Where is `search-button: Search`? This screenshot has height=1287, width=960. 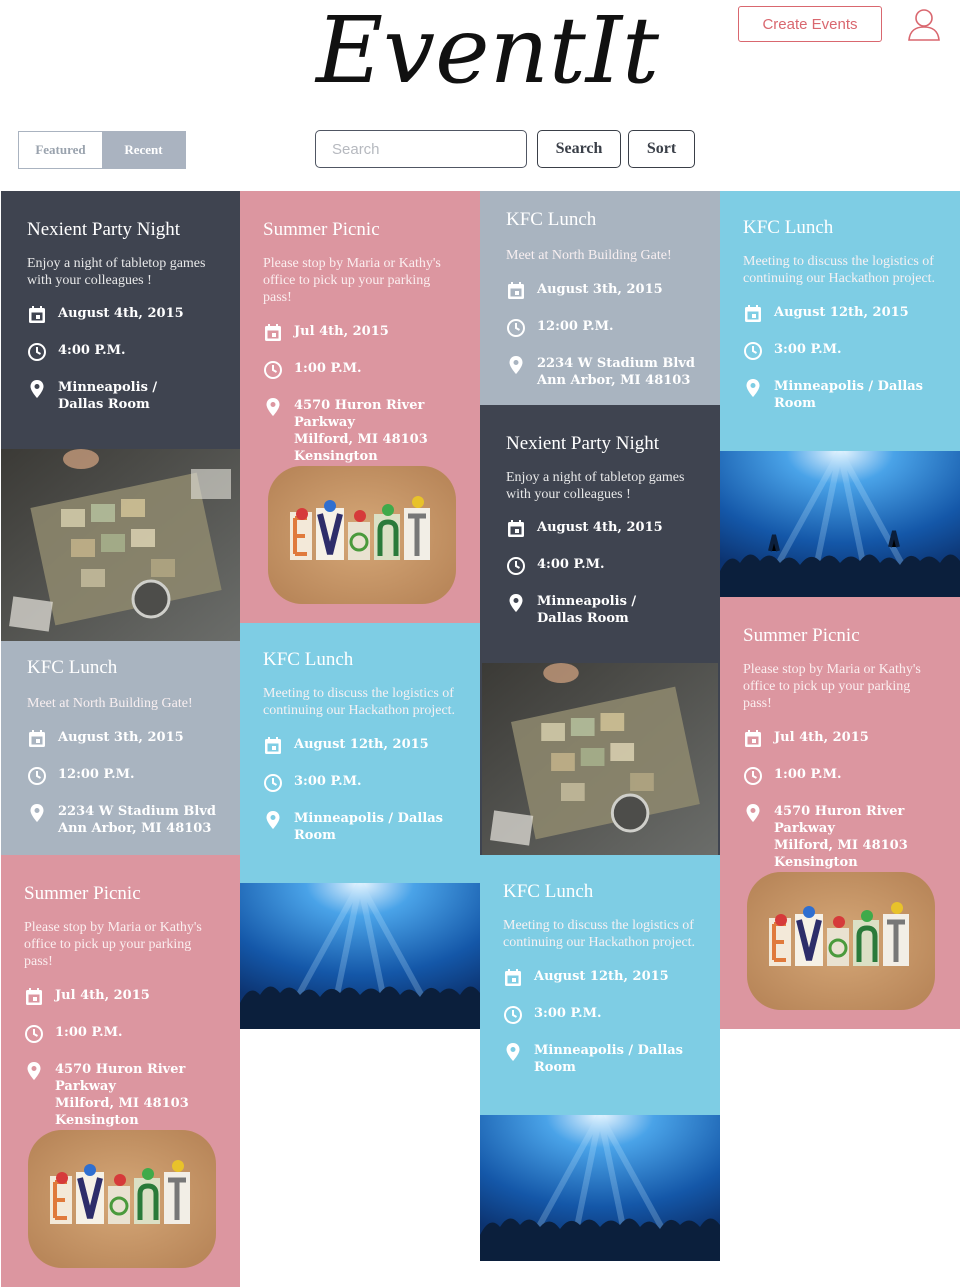
search-button: Search is located at coordinates (579, 149).